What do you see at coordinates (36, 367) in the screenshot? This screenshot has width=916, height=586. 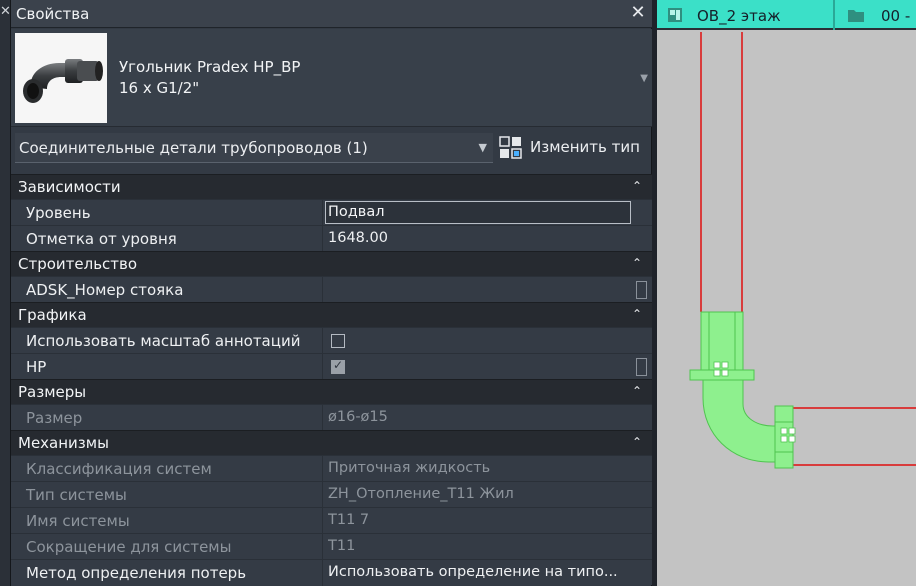 I see `property-label: HP` at bounding box center [36, 367].